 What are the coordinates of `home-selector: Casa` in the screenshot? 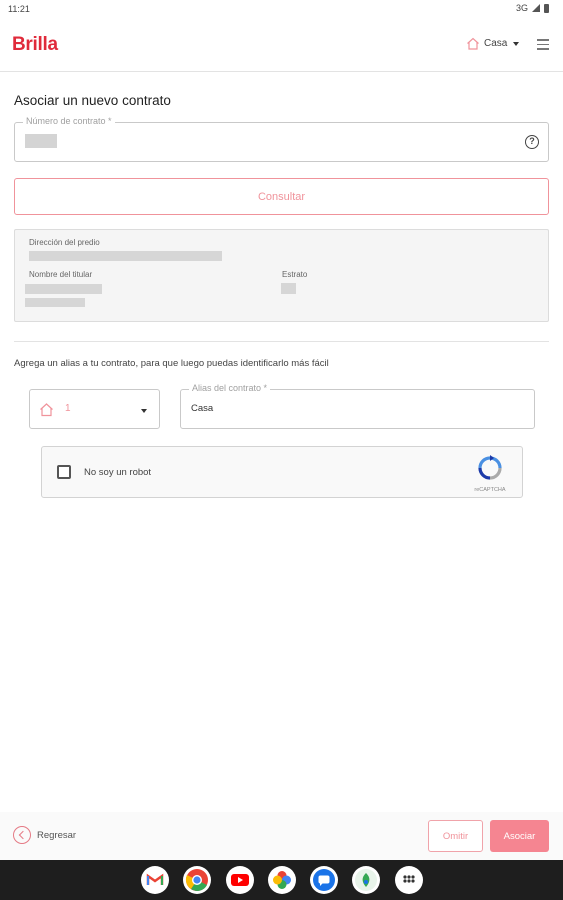 It's located at (493, 43).